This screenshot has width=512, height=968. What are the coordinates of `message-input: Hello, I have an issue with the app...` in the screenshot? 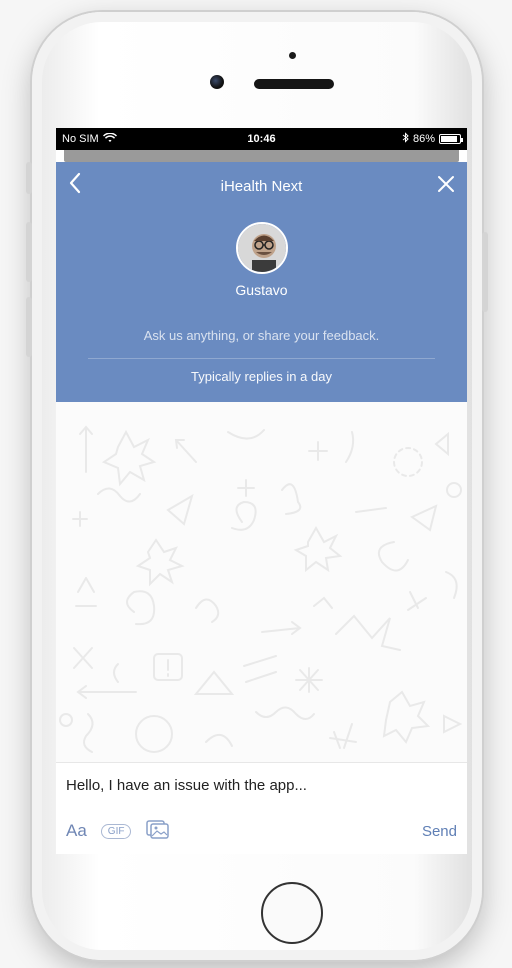 It's located at (186, 785).